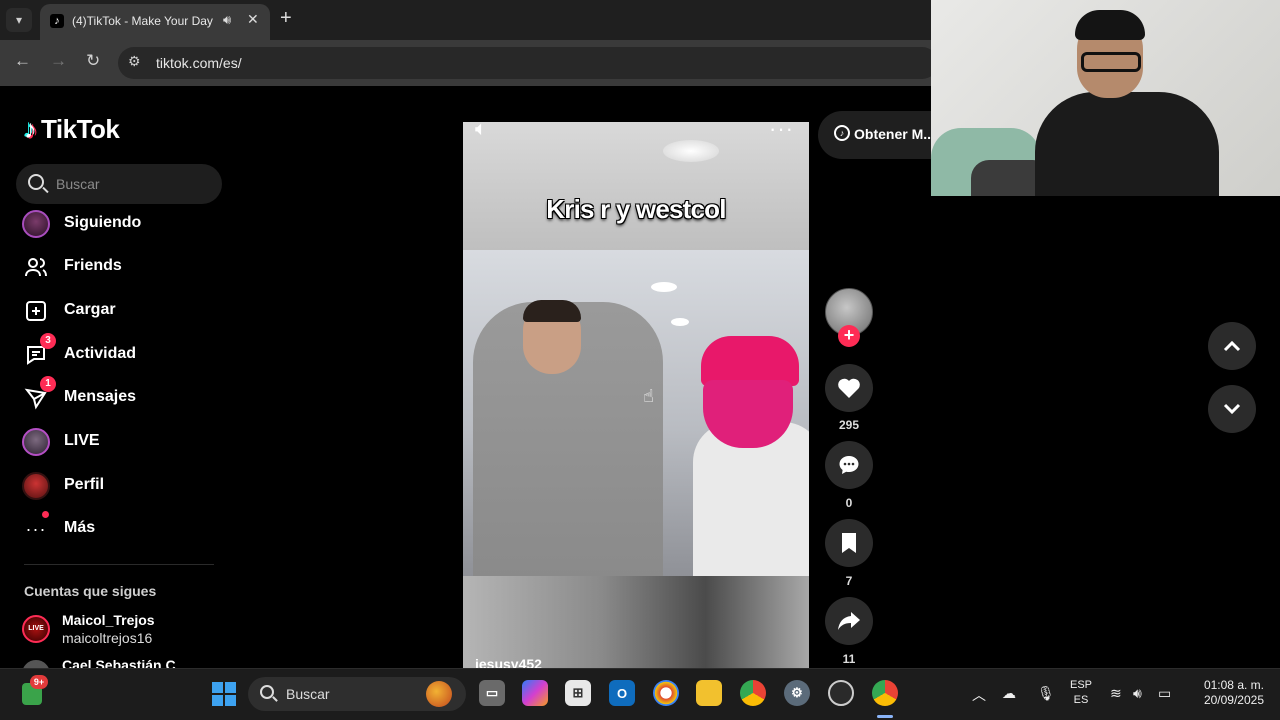  Describe the element at coordinates (100, 353) in the screenshot. I see `sidebar-item-label: Actividad` at that location.